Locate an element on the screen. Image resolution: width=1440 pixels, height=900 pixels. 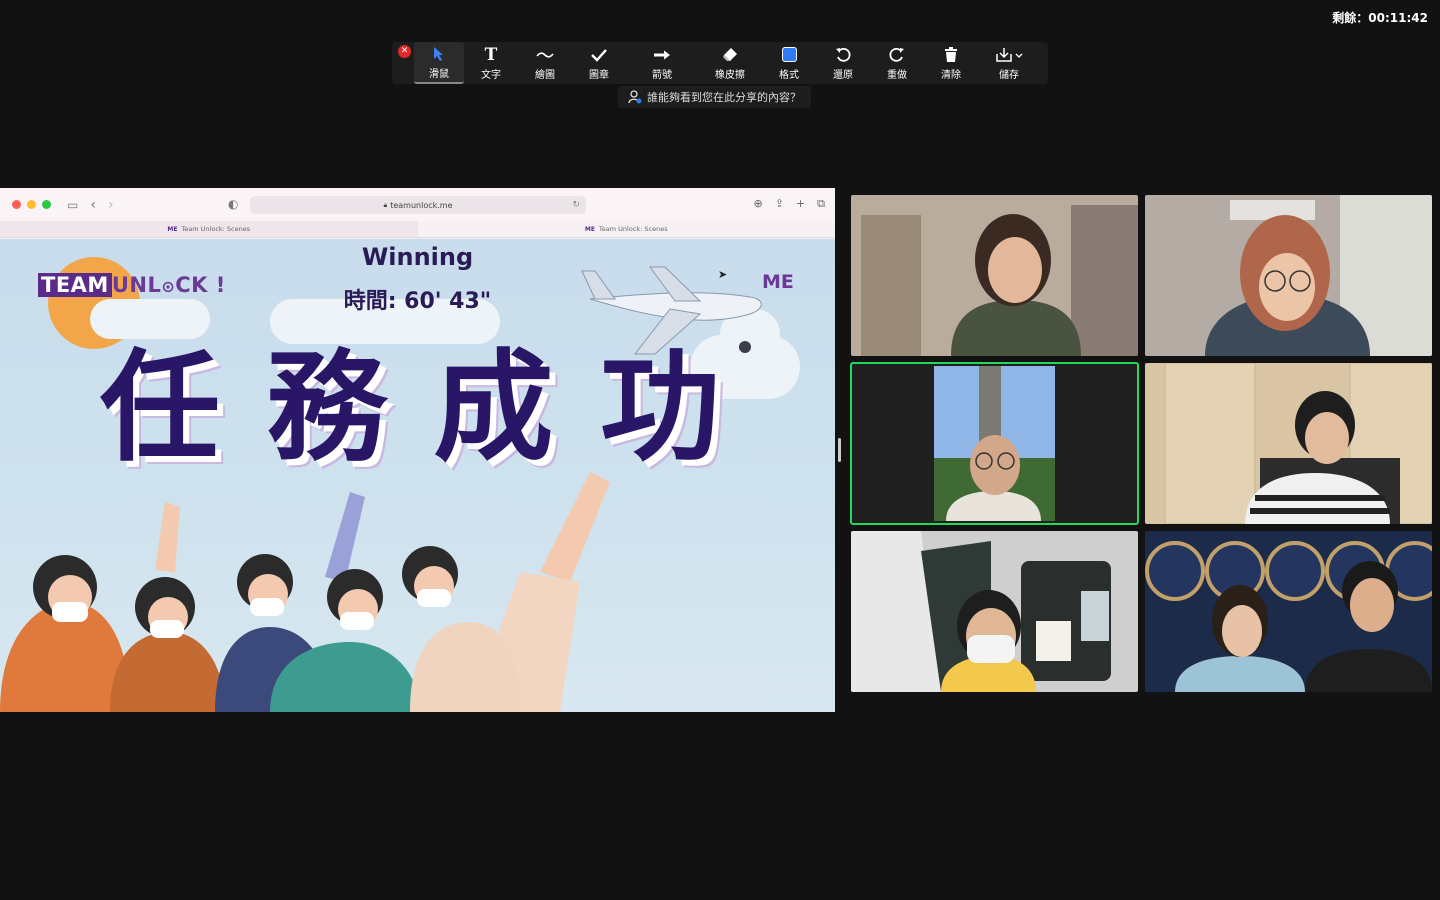
tab-overview-icon: ⧉ is located at coordinates (821, 204).